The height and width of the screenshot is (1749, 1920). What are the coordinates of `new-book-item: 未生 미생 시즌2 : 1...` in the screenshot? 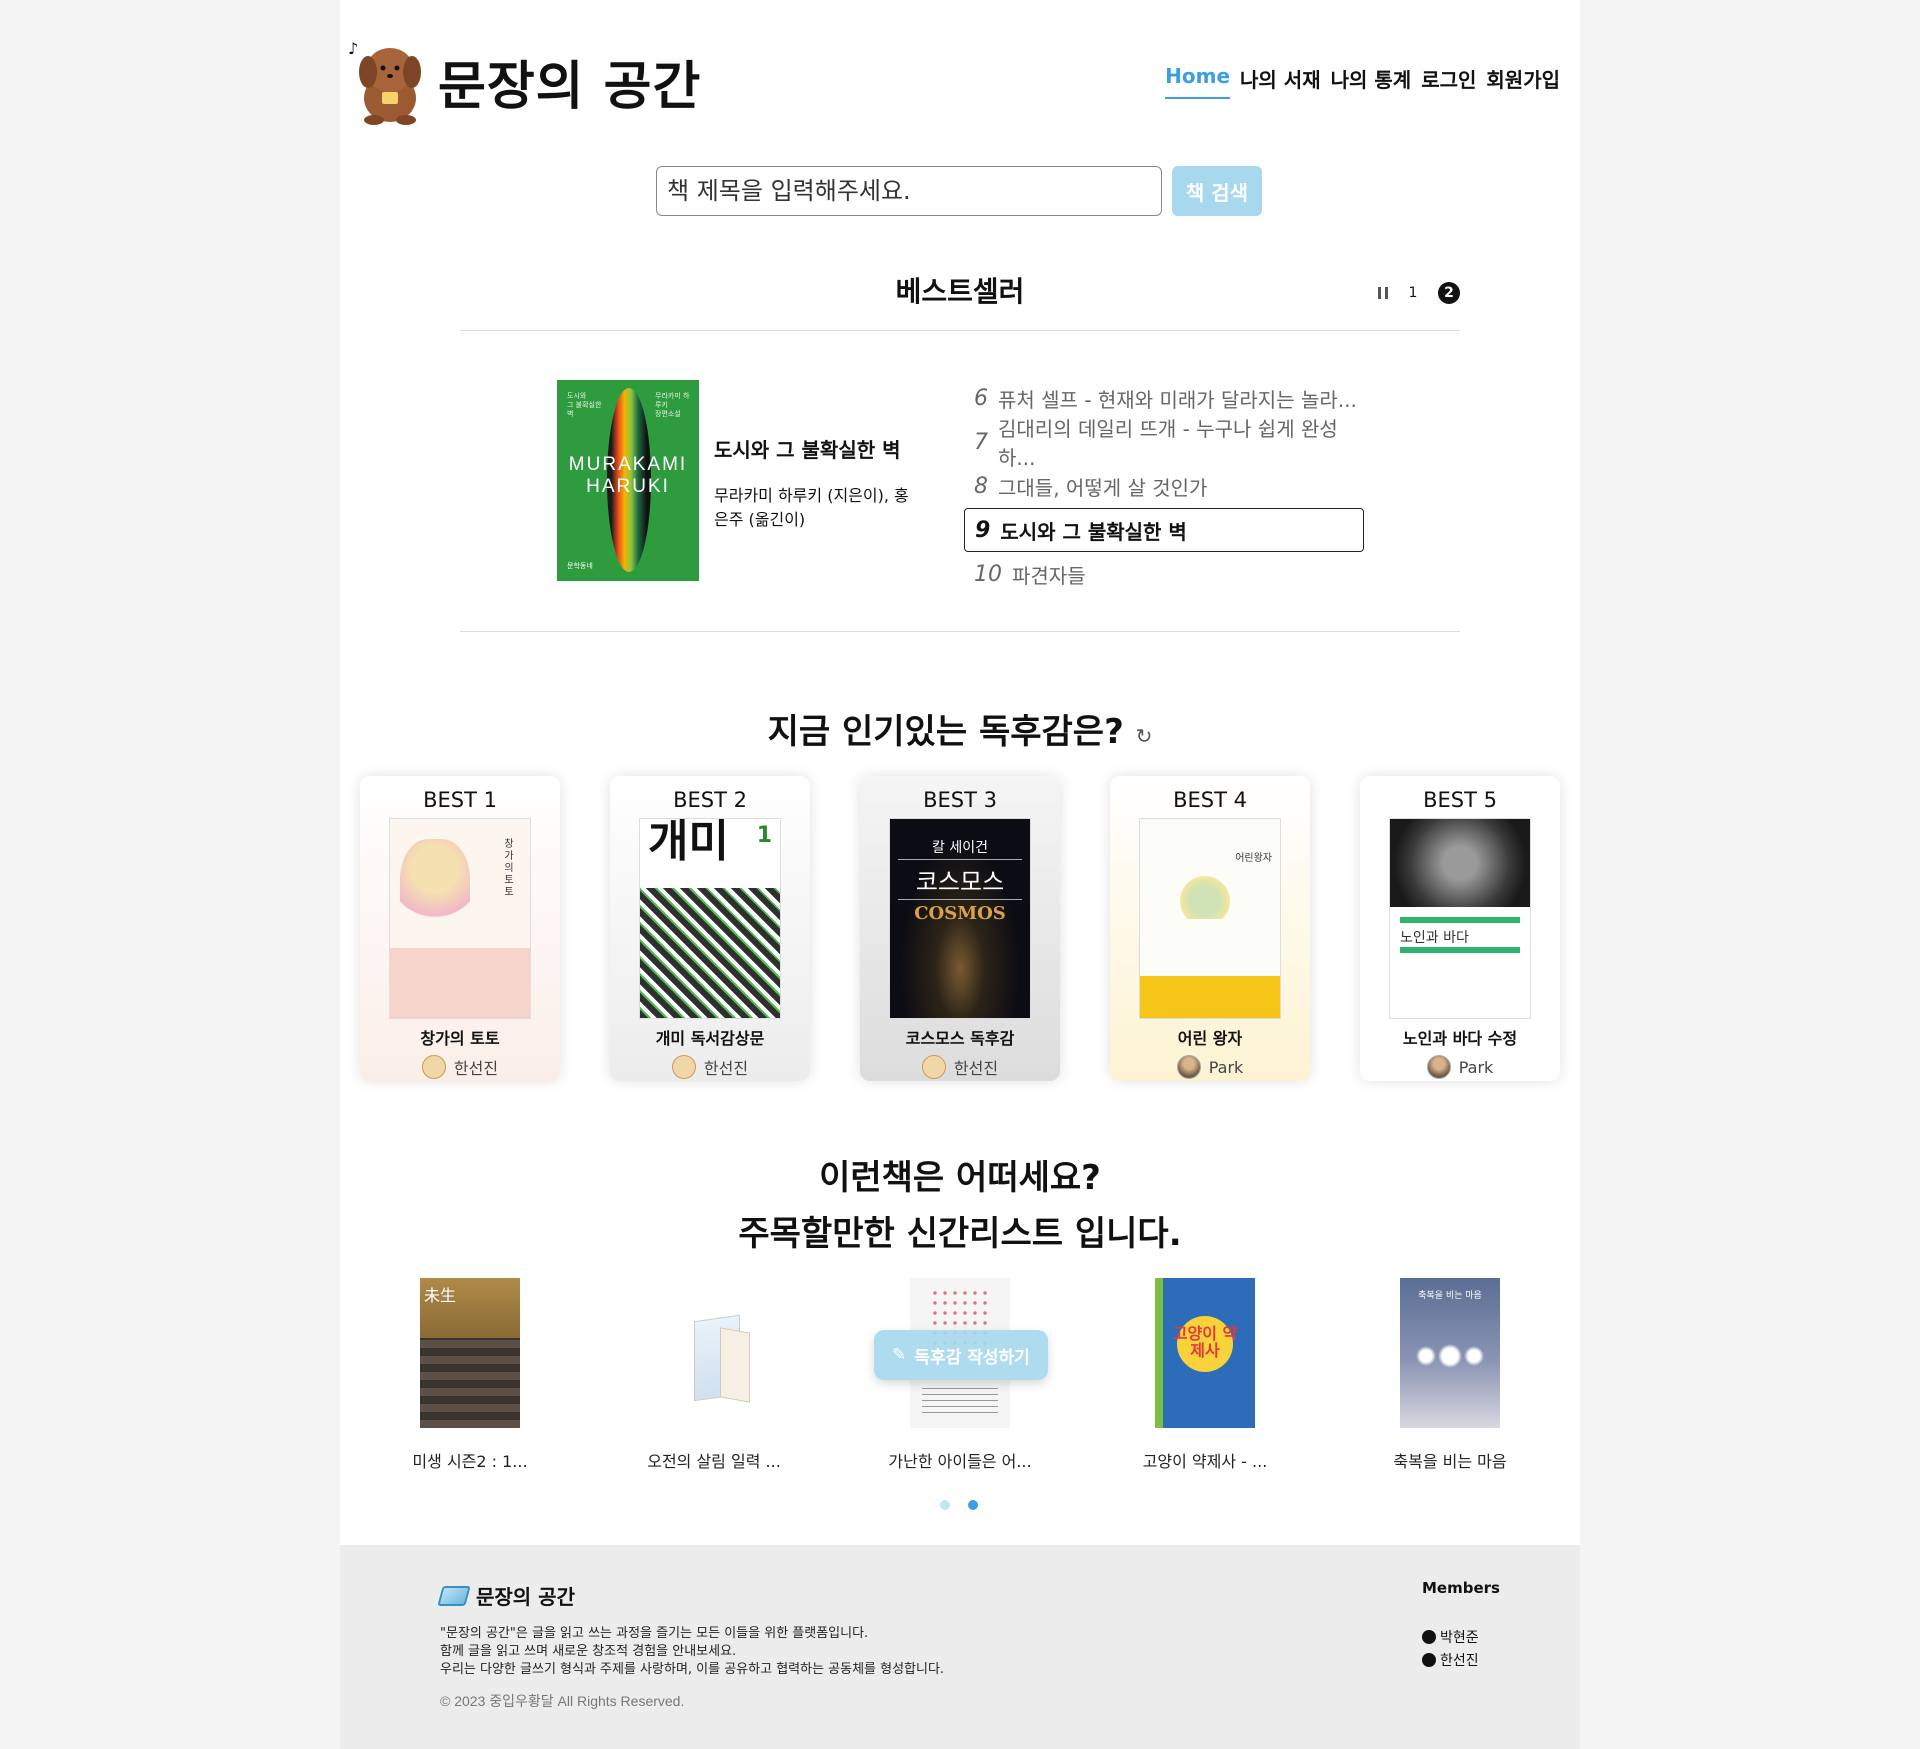 It's located at (470, 1375).